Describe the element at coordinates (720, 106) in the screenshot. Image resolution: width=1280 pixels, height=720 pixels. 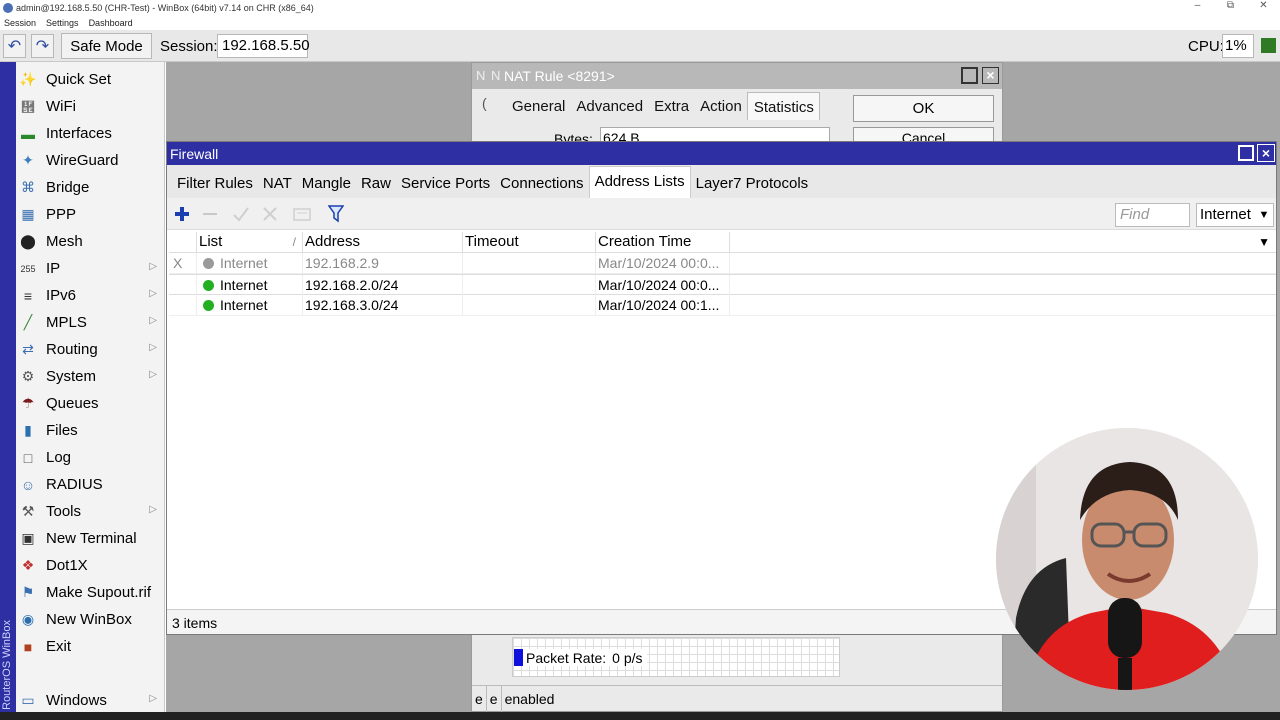
I see `tab-action: Action` at that location.